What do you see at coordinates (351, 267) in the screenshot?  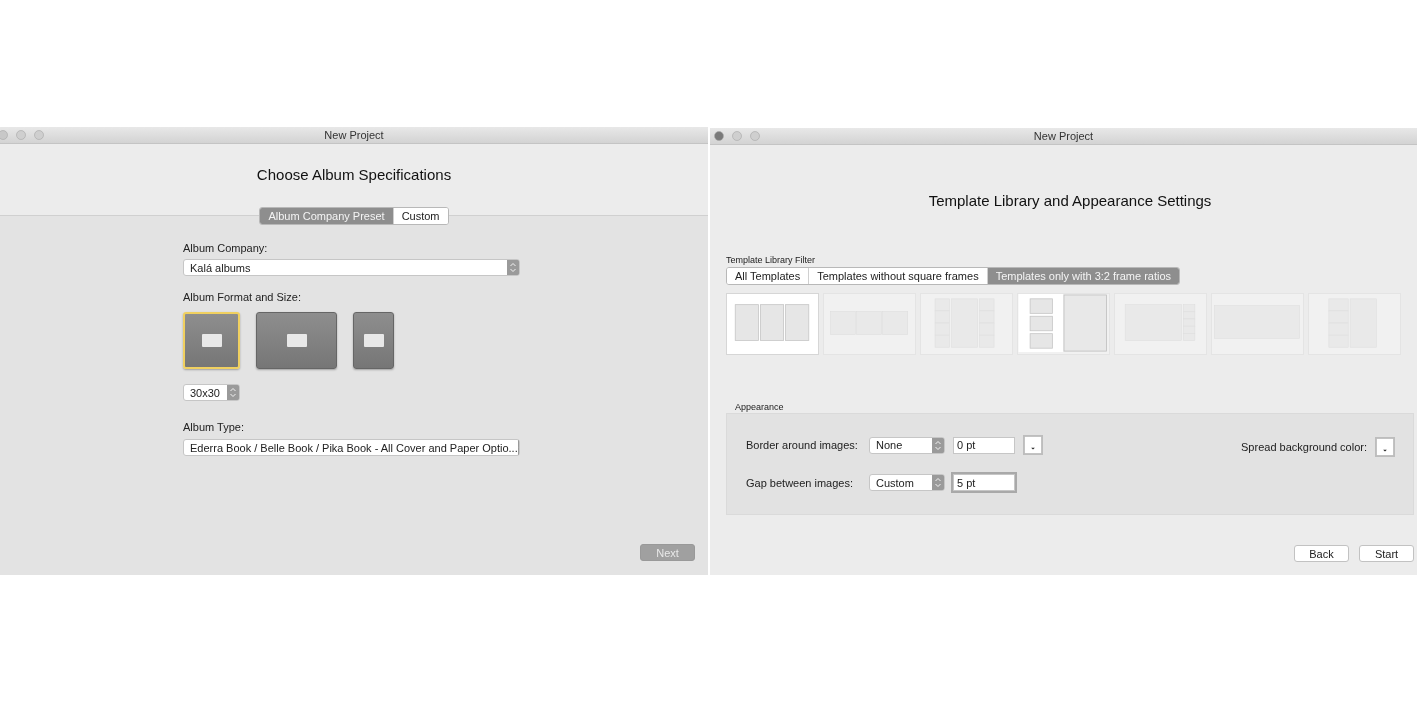 I see `company-dropdown: Kalá albums` at bounding box center [351, 267].